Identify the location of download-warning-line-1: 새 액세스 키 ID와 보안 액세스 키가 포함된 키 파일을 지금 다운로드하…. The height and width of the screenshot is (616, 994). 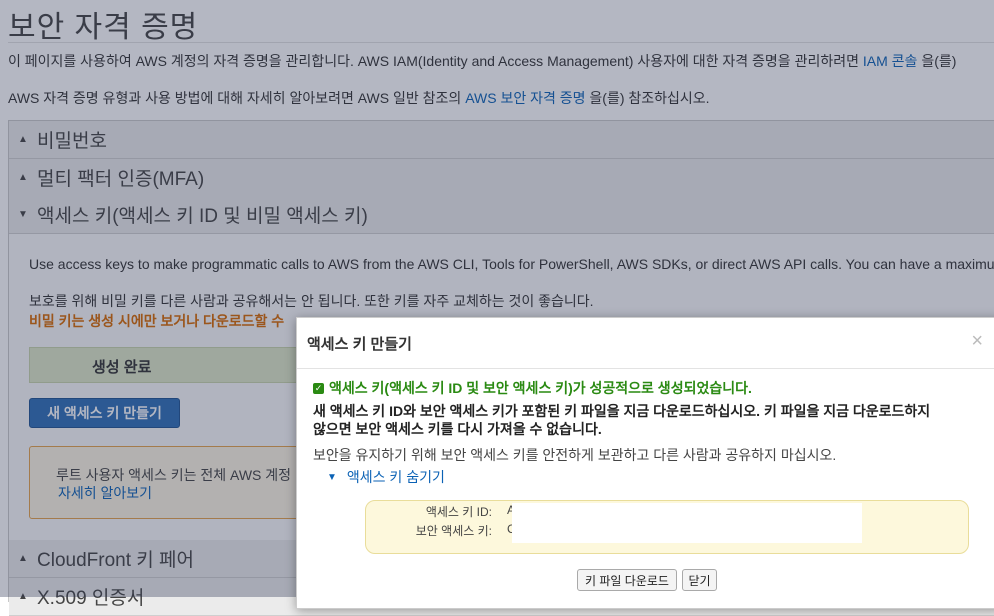
(622, 411).